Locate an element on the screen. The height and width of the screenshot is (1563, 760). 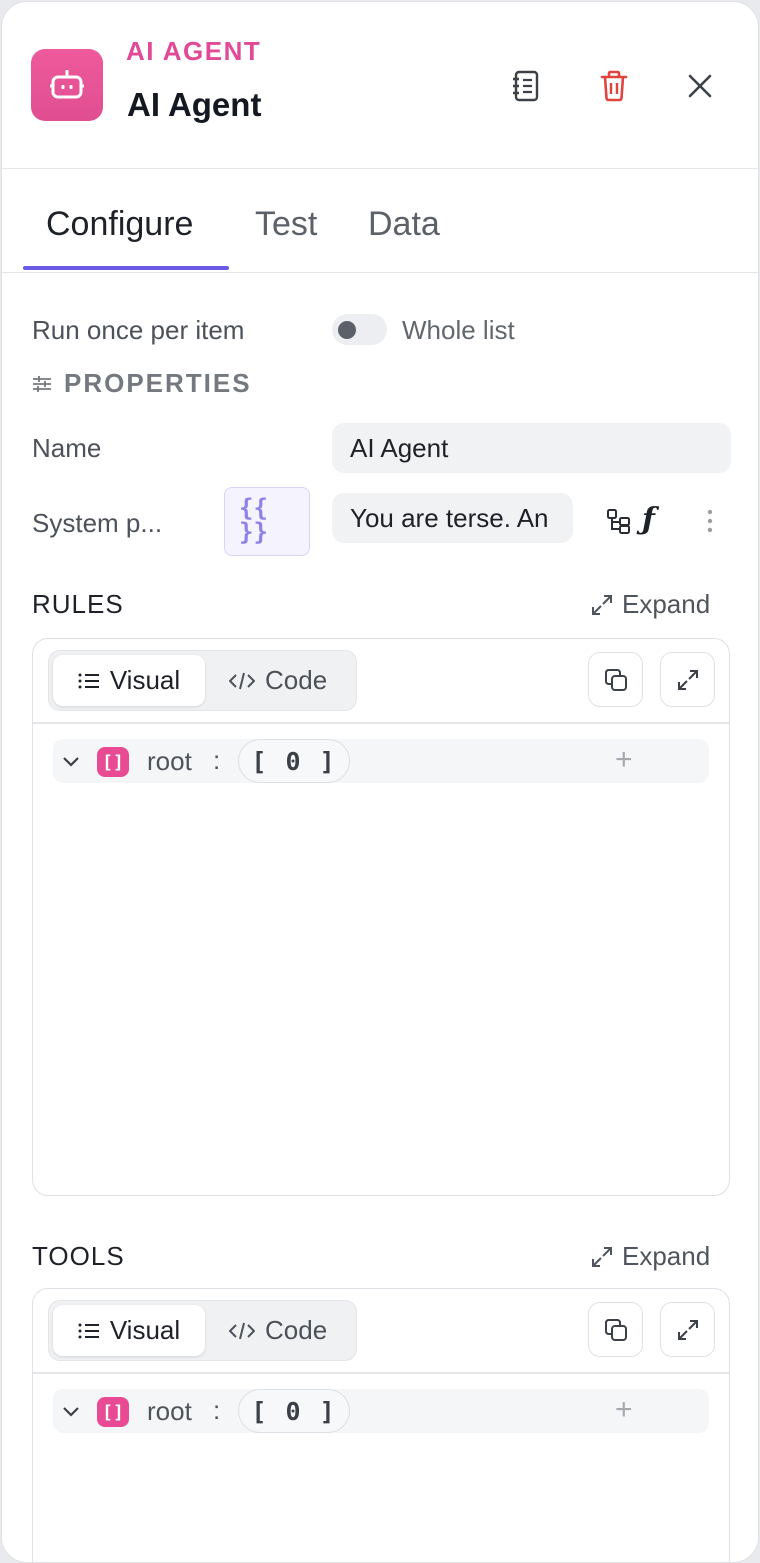
close-button is located at coordinates (700, 86).